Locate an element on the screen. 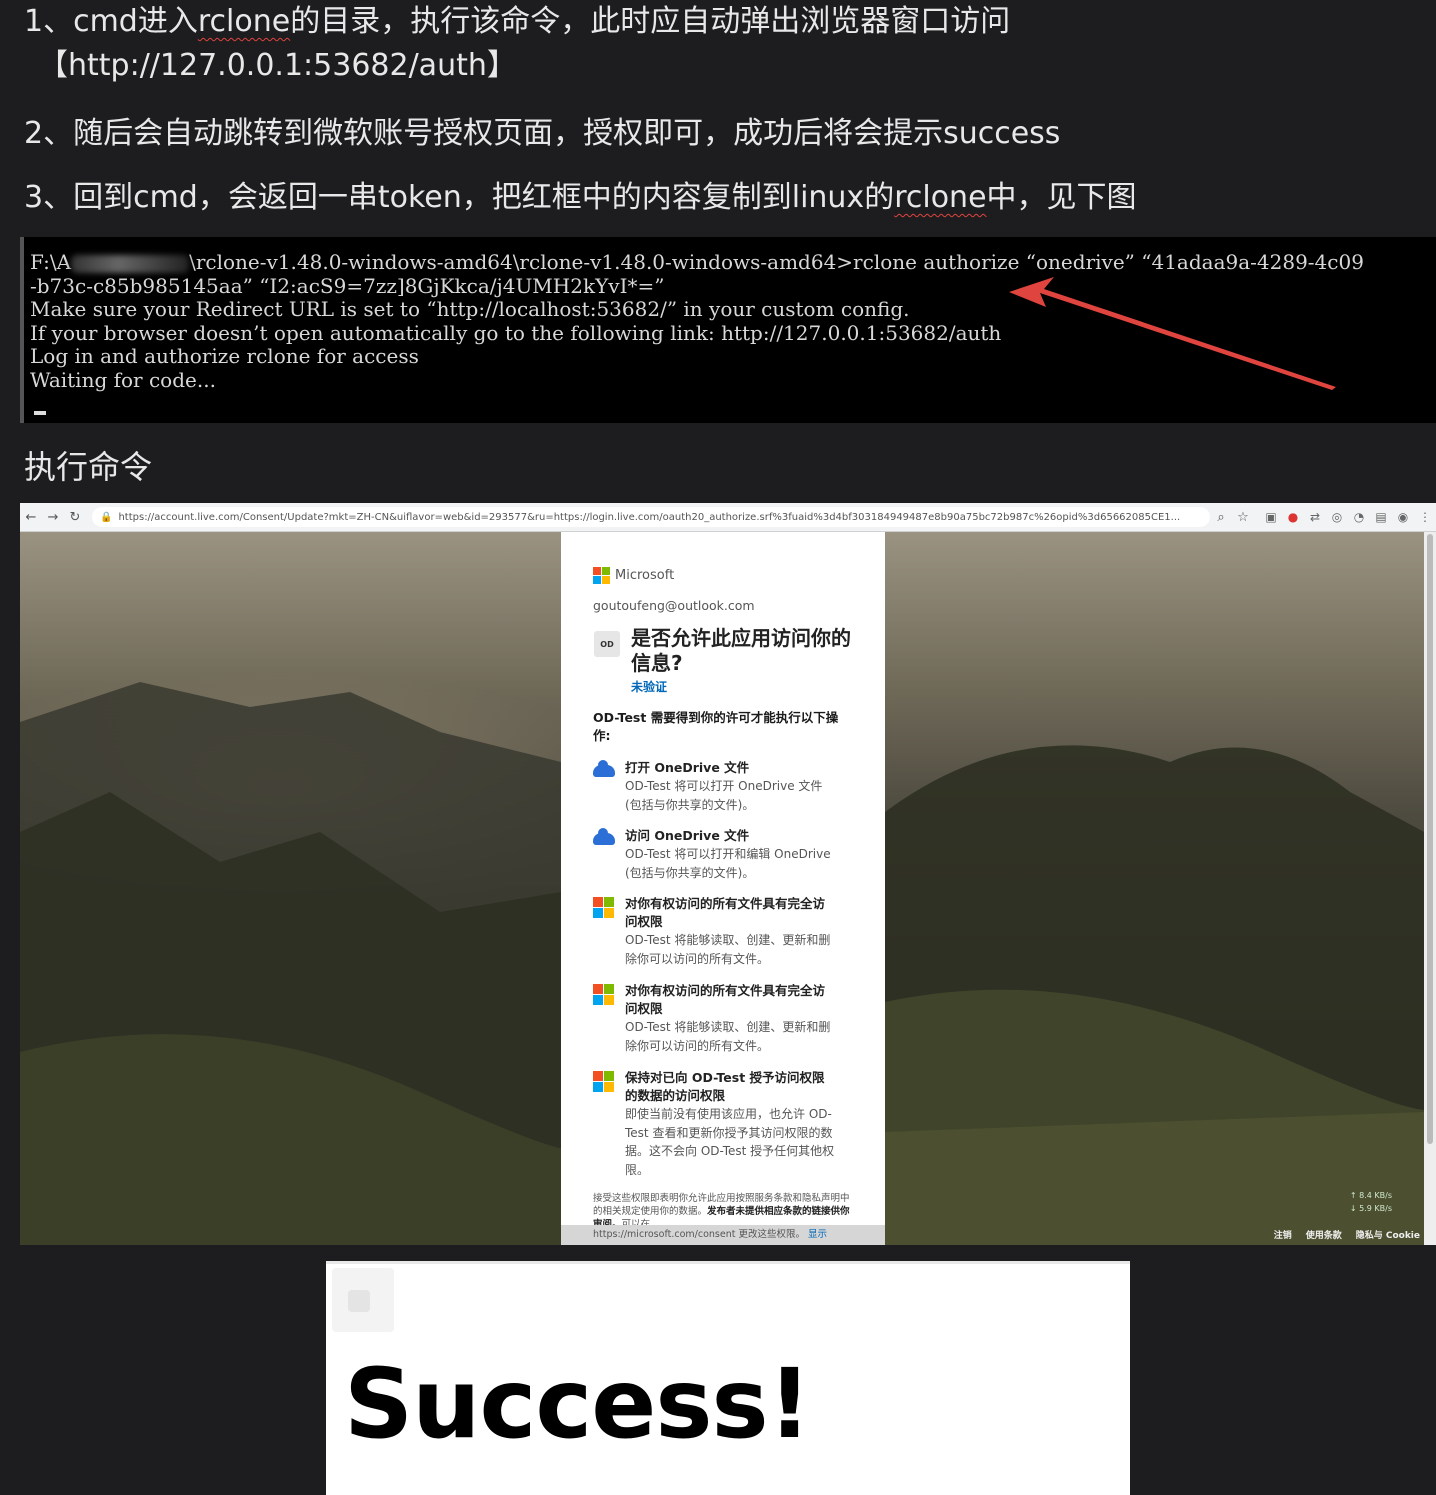 Image resolution: width=1436 pixels, height=1495 pixels. microsoft-brand: Microsoft is located at coordinates (633, 575).